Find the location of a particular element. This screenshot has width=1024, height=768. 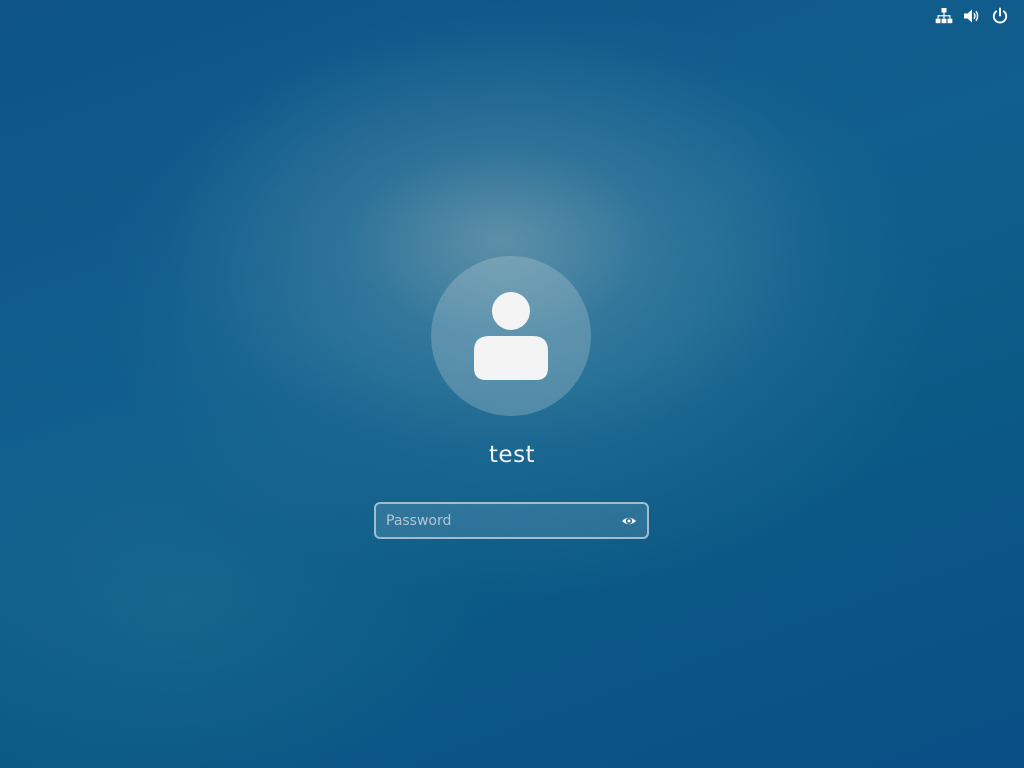

user-icon is located at coordinates (511, 336).